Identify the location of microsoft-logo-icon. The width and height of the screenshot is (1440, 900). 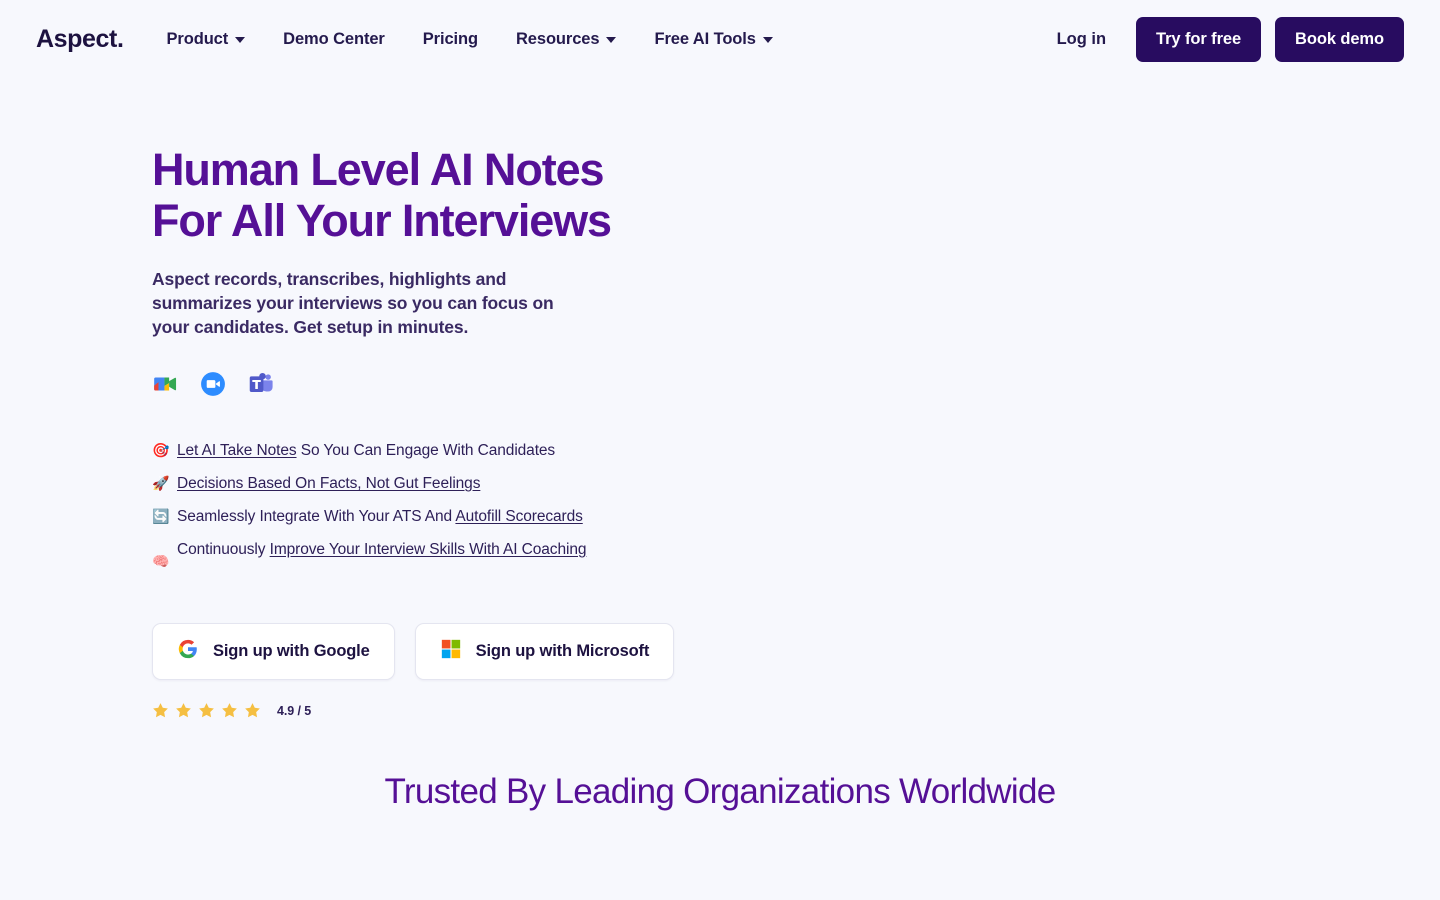
(451, 651).